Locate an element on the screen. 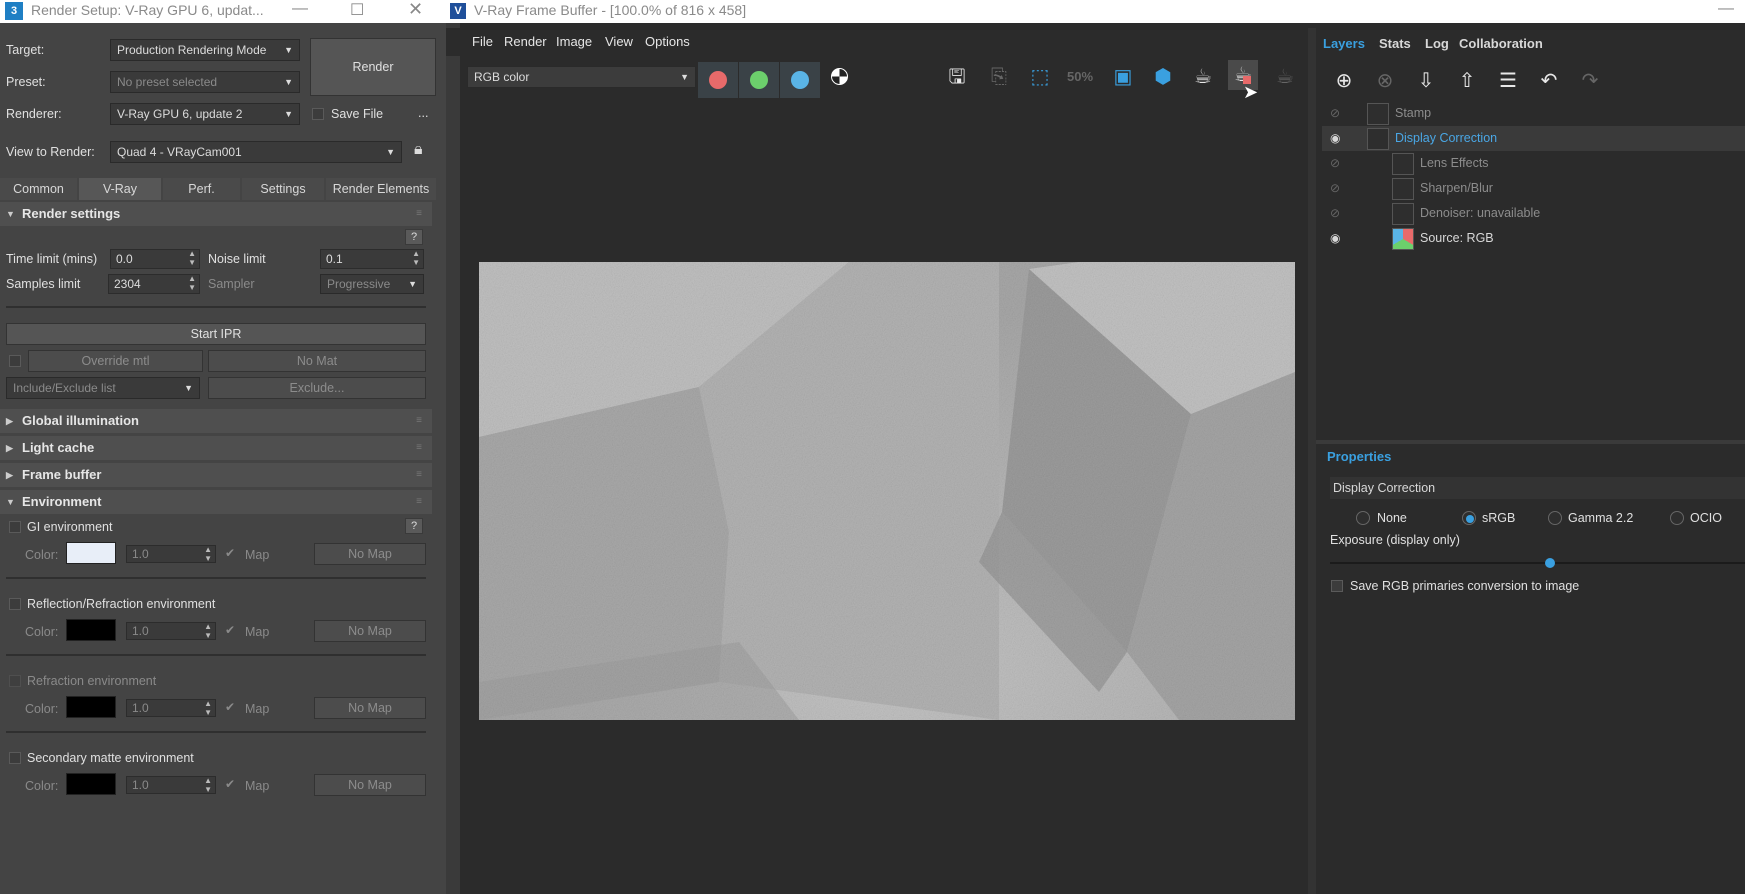 The width and height of the screenshot is (1745, 894). region-render-icon: ▣ is located at coordinates (1123, 77).